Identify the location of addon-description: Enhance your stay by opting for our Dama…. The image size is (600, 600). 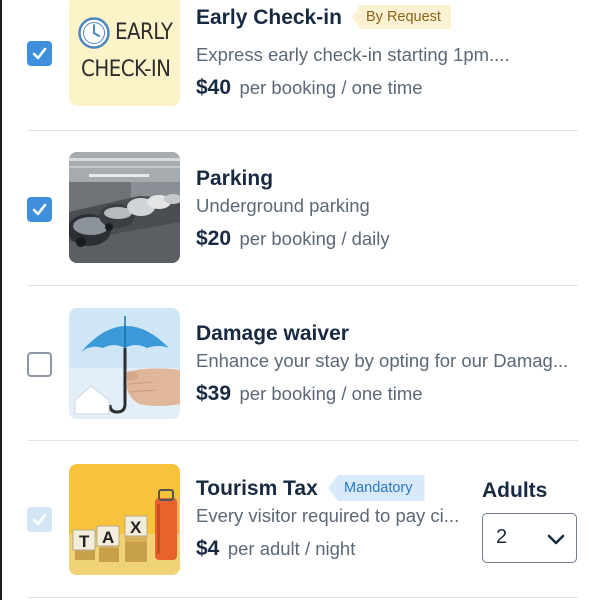
(382, 360).